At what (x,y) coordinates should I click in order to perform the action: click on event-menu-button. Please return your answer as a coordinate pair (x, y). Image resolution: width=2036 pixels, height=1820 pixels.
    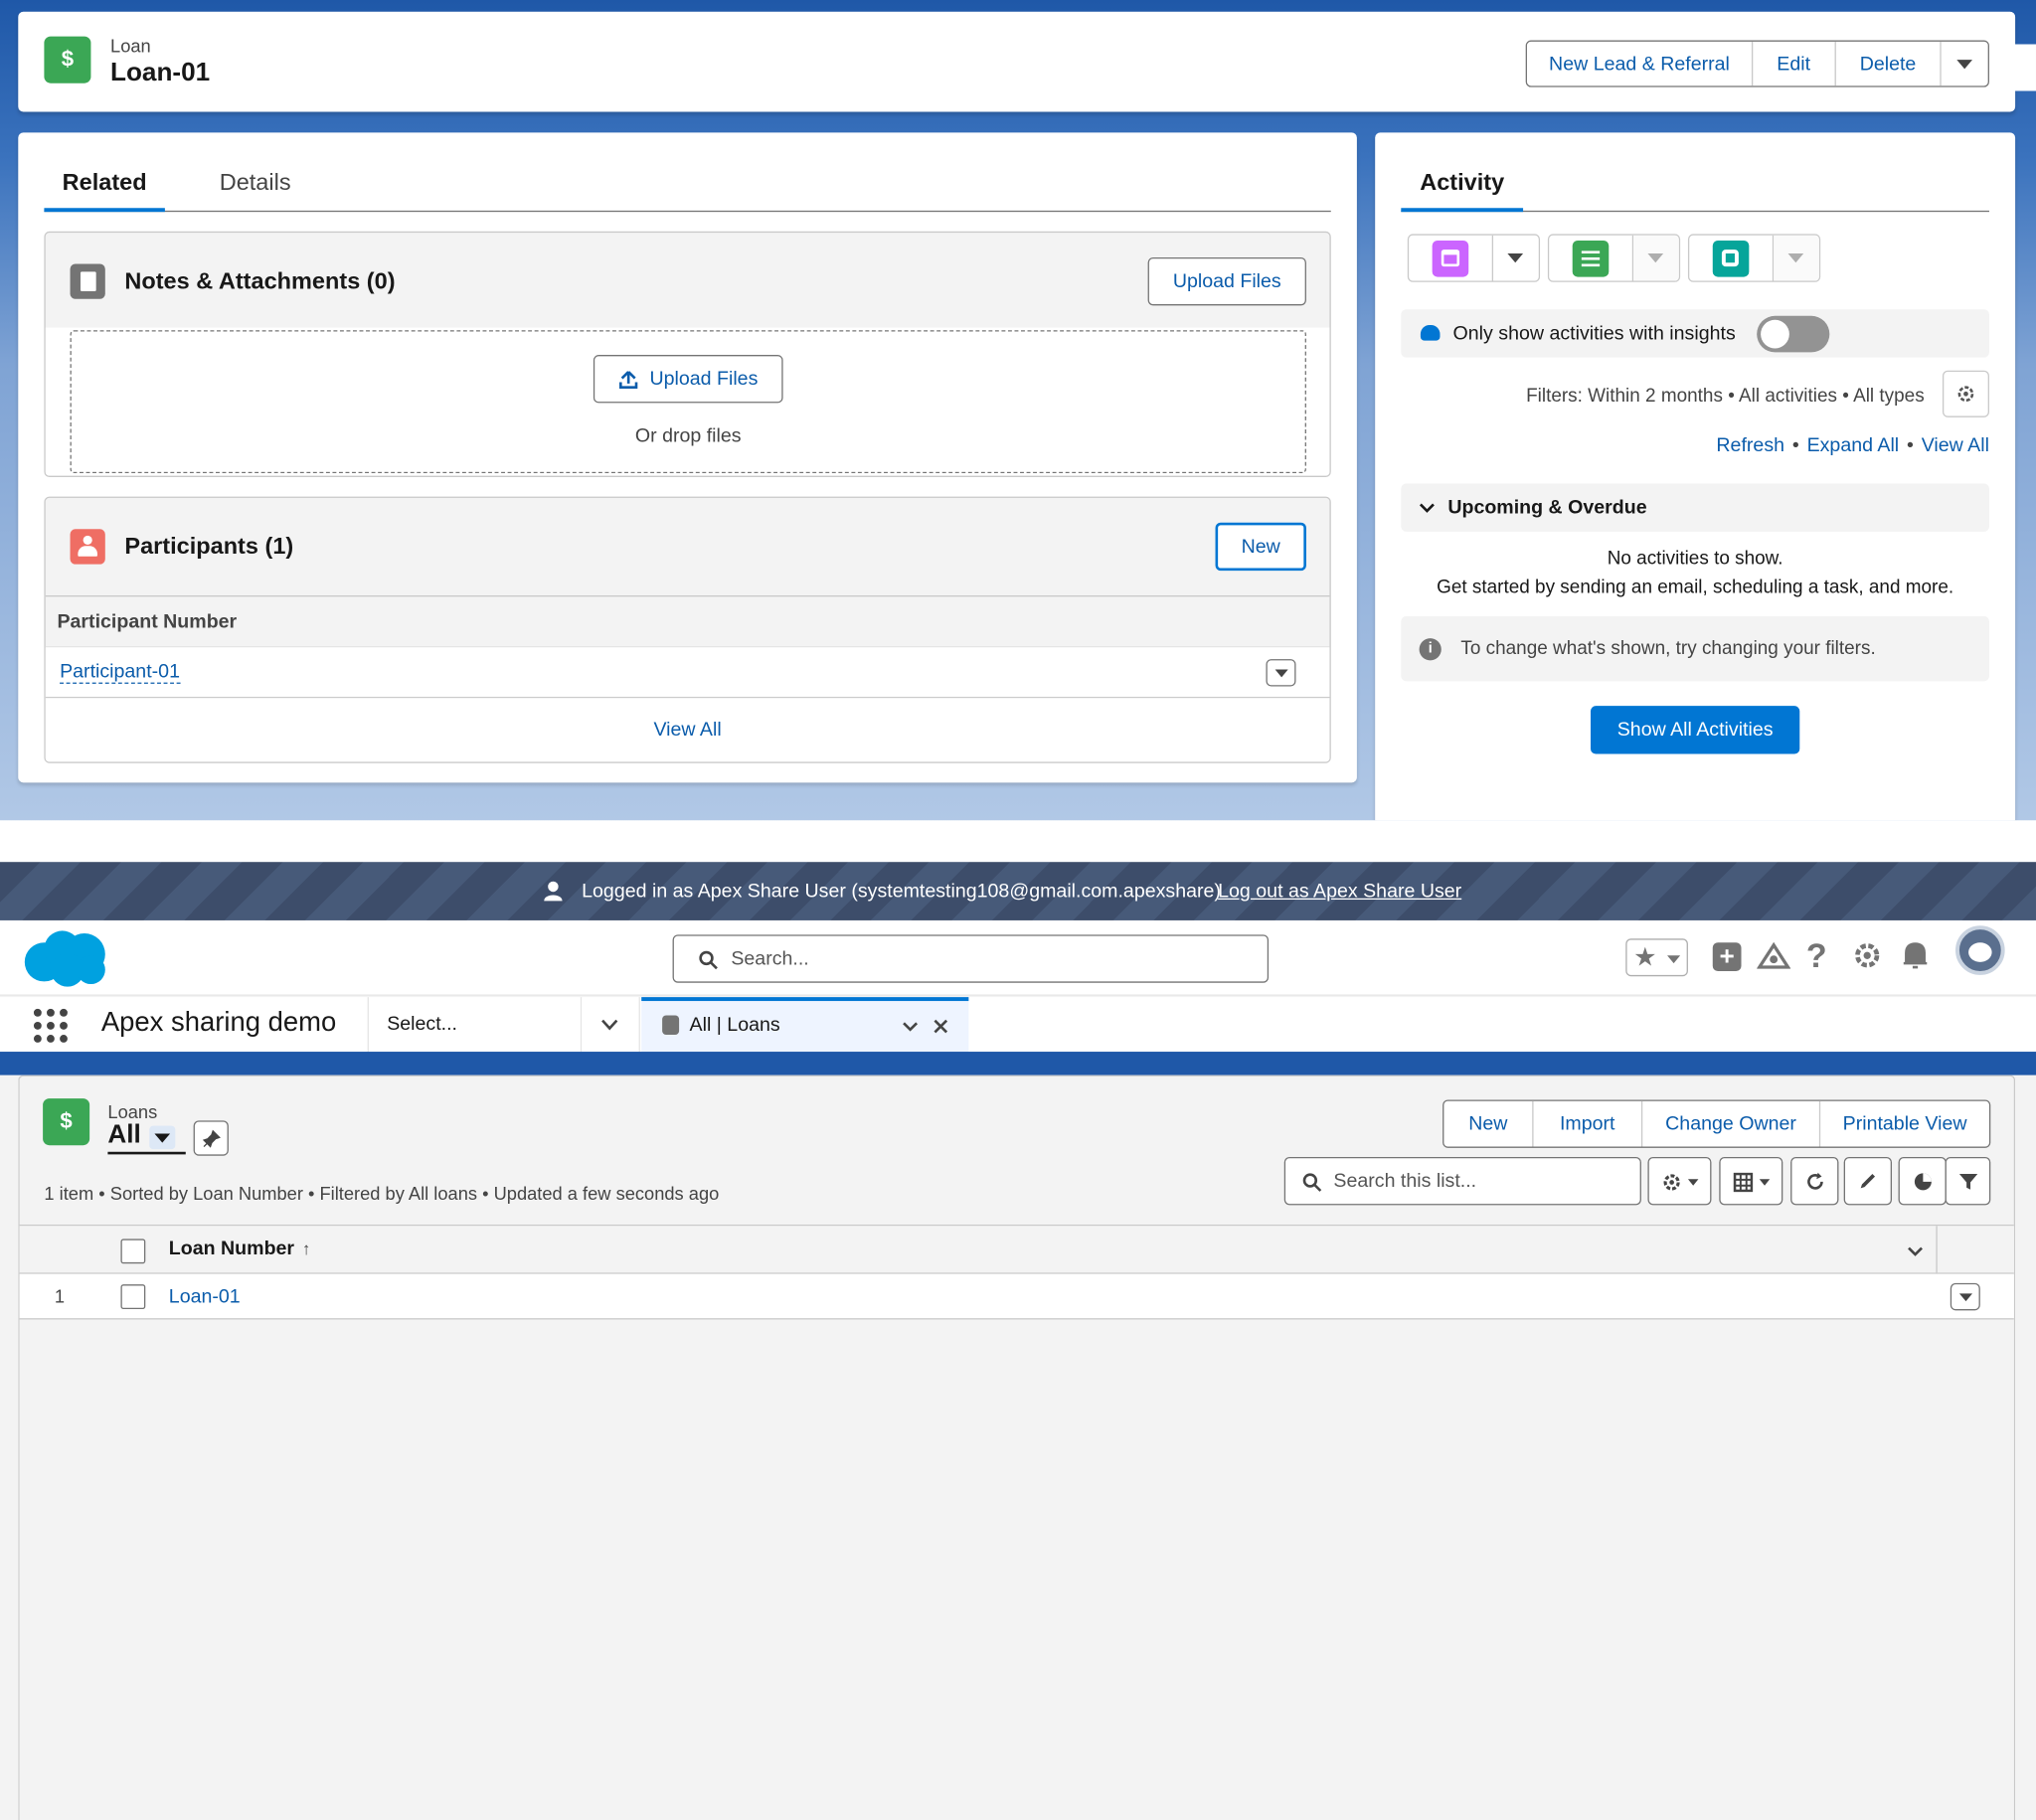
    Looking at the image, I should click on (1516, 258).